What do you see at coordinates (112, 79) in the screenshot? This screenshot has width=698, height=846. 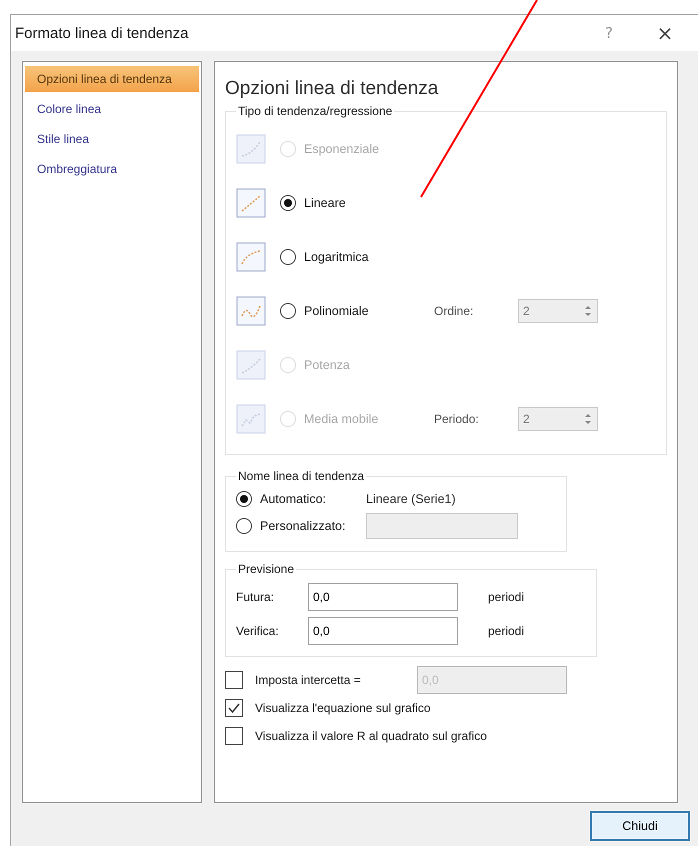 I see `sidebar-item: Opzioni linea di tendenza` at bounding box center [112, 79].